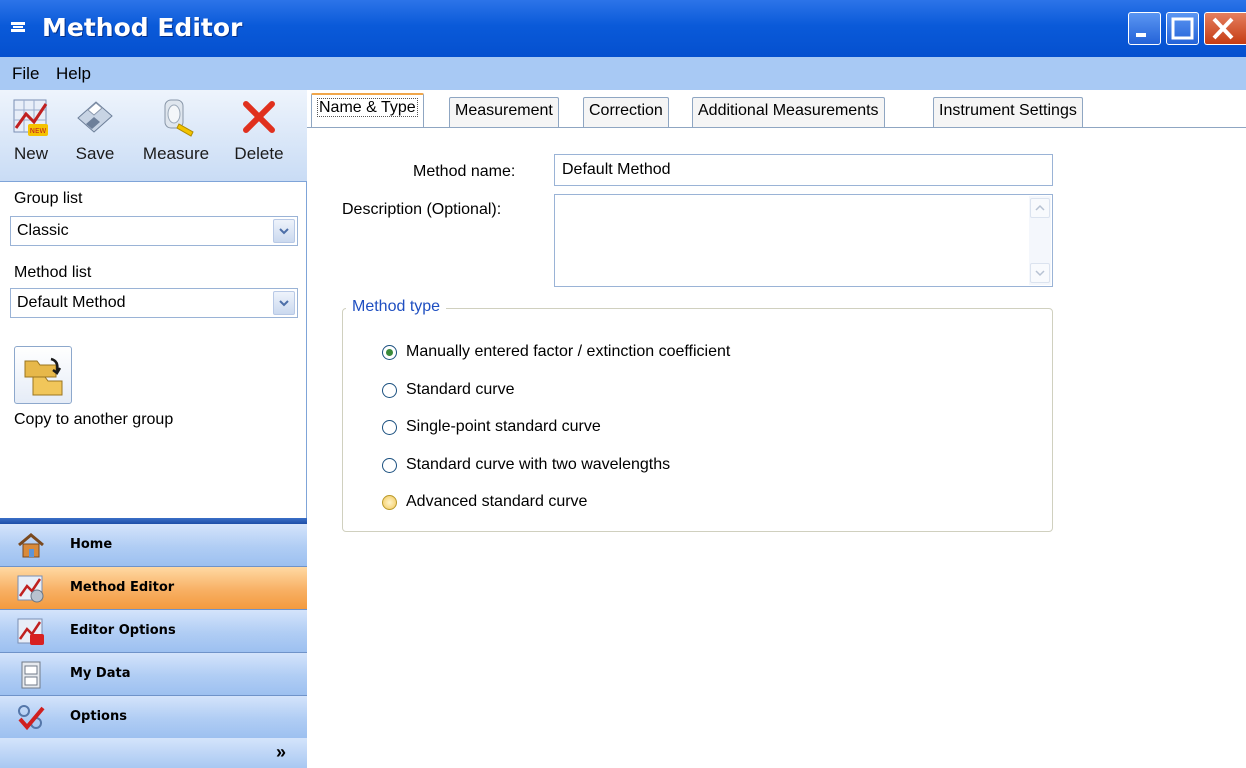  I want to click on method-name-value: Default Method, so click(616, 169).